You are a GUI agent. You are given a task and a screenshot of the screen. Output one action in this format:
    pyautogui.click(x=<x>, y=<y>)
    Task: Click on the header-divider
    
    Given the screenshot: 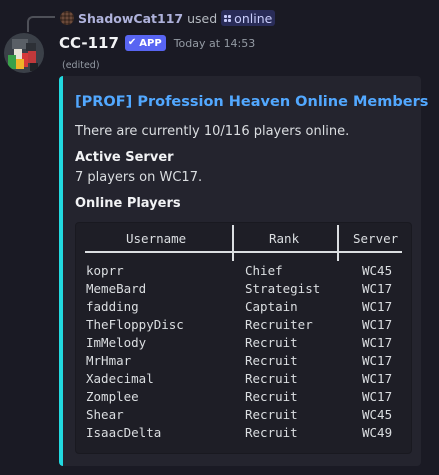 What is the action you would take?
    pyautogui.click(x=243, y=252)
    